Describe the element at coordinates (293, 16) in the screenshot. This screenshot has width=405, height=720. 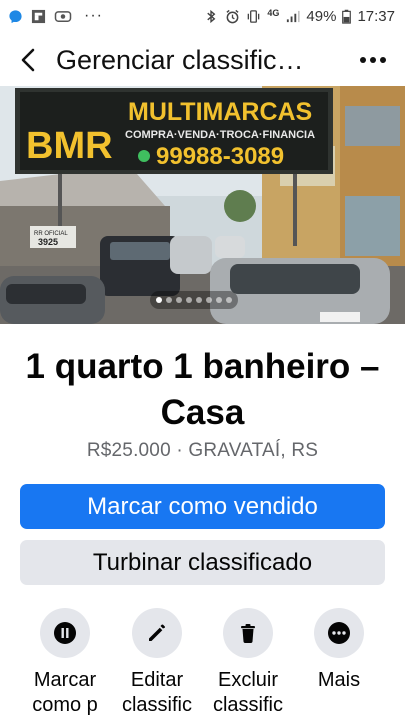
I see `signal-icon` at that location.